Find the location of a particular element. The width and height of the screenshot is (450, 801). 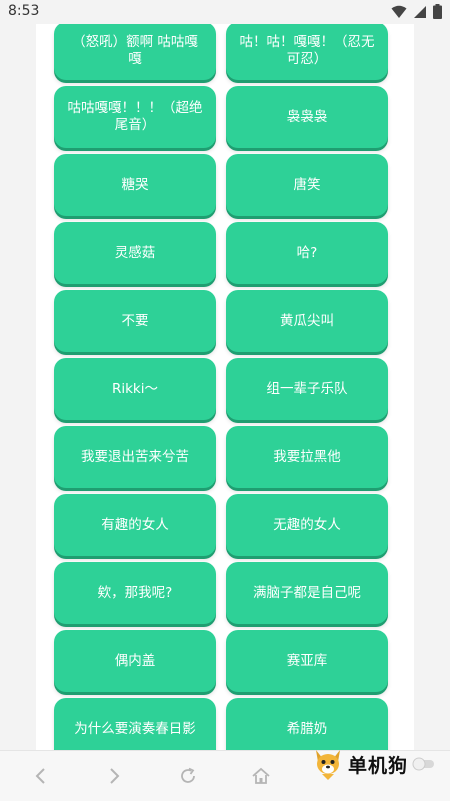

sound-button: 黄瓜尖叫 is located at coordinates (307, 321).